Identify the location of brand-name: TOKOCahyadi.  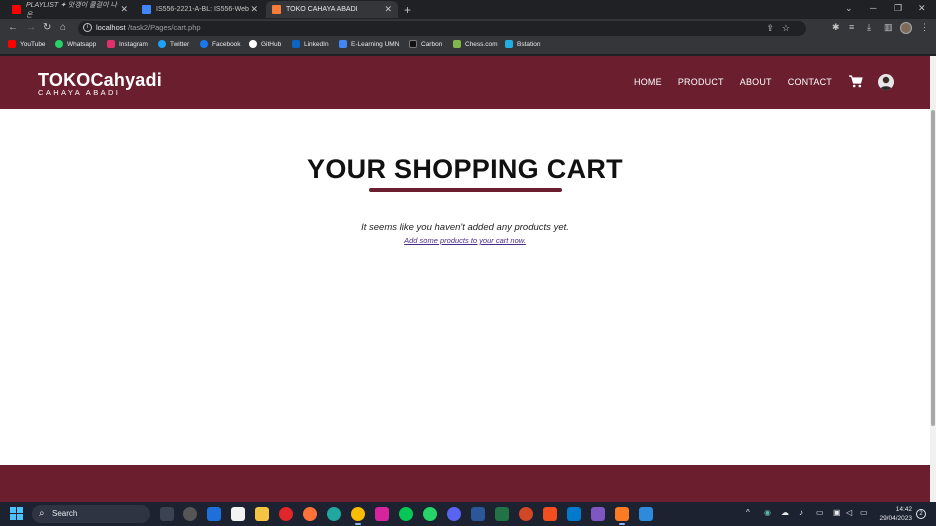
(100, 80).